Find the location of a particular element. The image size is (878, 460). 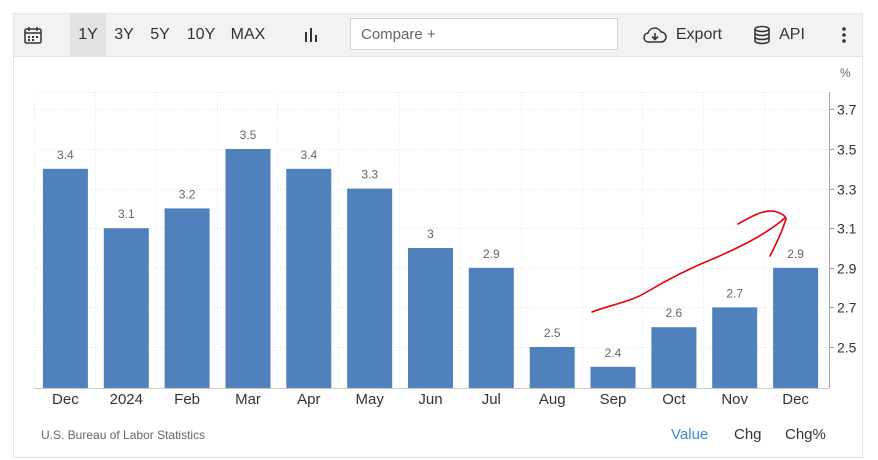

compare-input is located at coordinates (484, 34).